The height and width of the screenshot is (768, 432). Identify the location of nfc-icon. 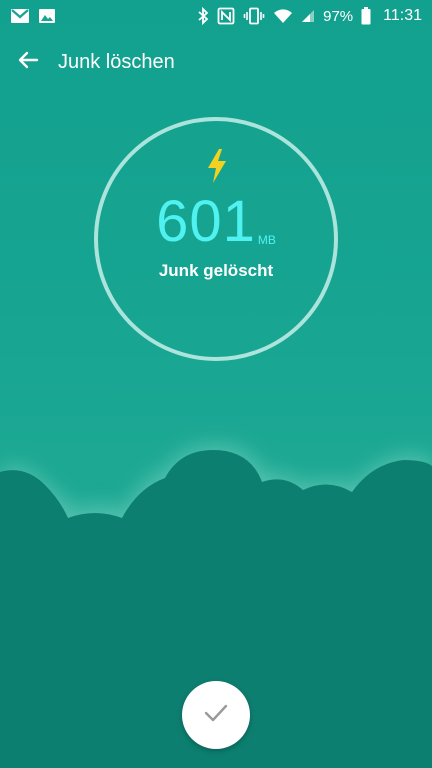
(226, 16).